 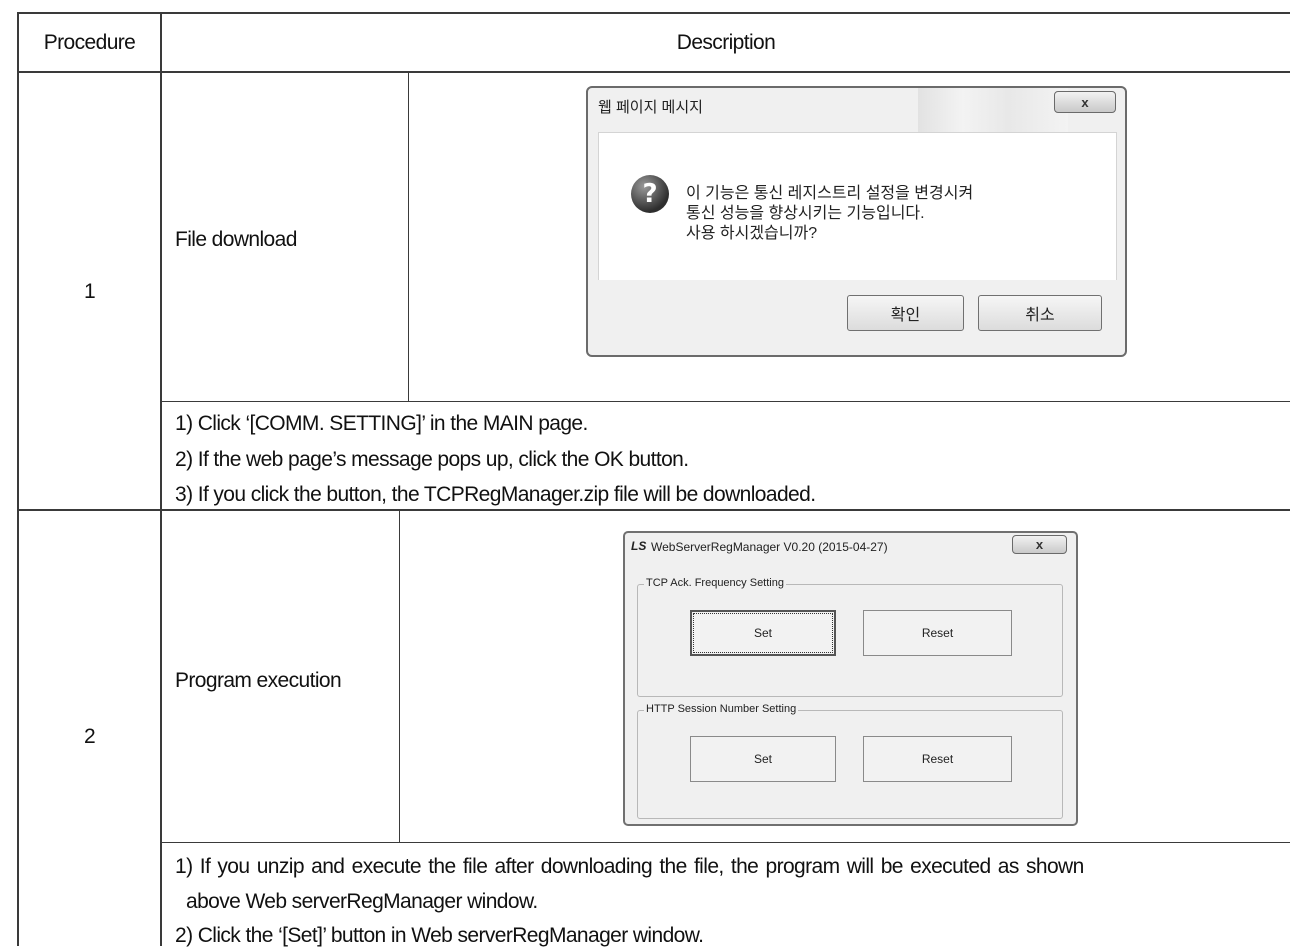 What do you see at coordinates (639, 546) in the screenshot?
I see `ls-logo: LS` at bounding box center [639, 546].